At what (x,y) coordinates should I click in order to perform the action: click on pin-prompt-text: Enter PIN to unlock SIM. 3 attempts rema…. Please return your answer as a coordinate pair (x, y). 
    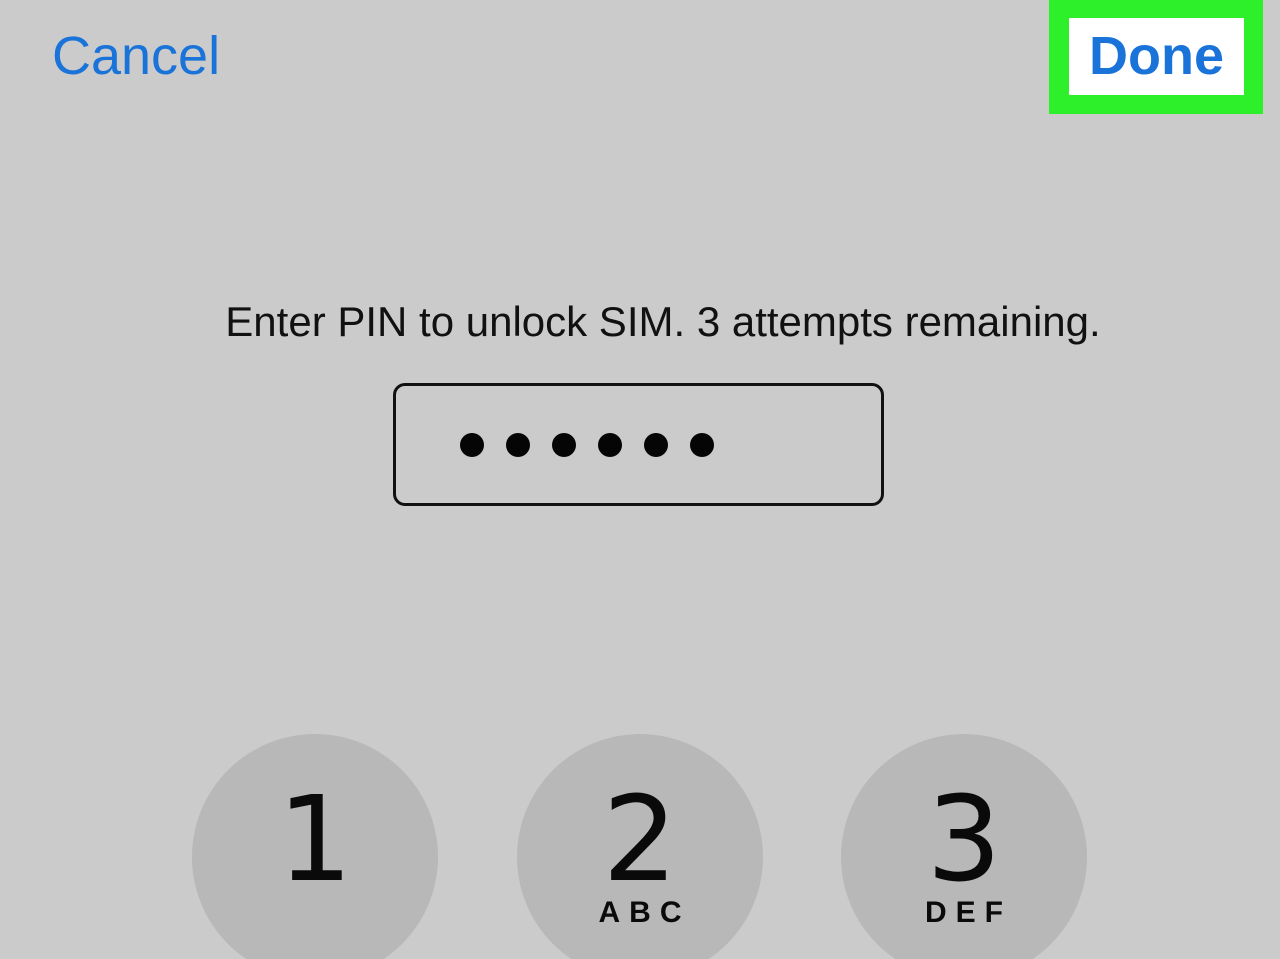
    Looking at the image, I should click on (663, 321).